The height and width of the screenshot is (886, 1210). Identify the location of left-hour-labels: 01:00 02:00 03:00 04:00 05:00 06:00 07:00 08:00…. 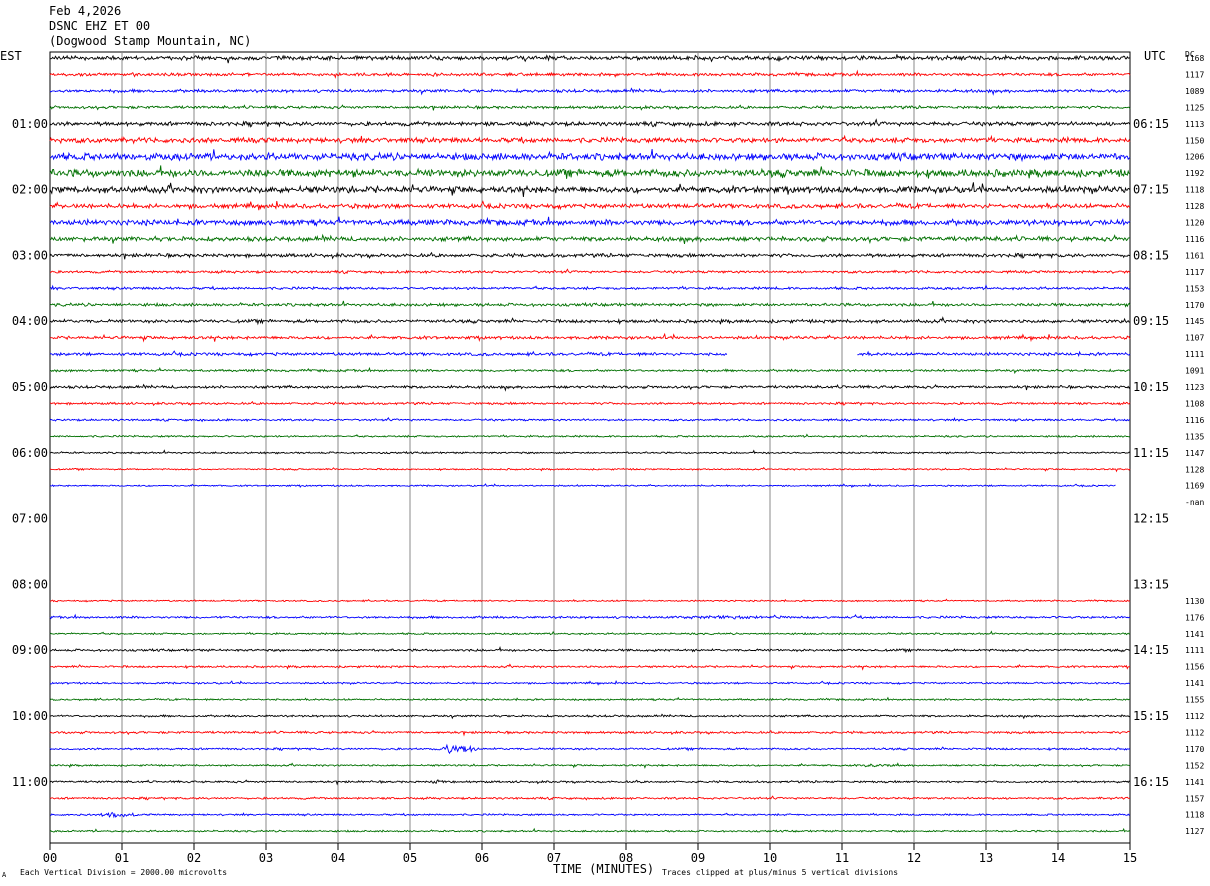
(30, 453).